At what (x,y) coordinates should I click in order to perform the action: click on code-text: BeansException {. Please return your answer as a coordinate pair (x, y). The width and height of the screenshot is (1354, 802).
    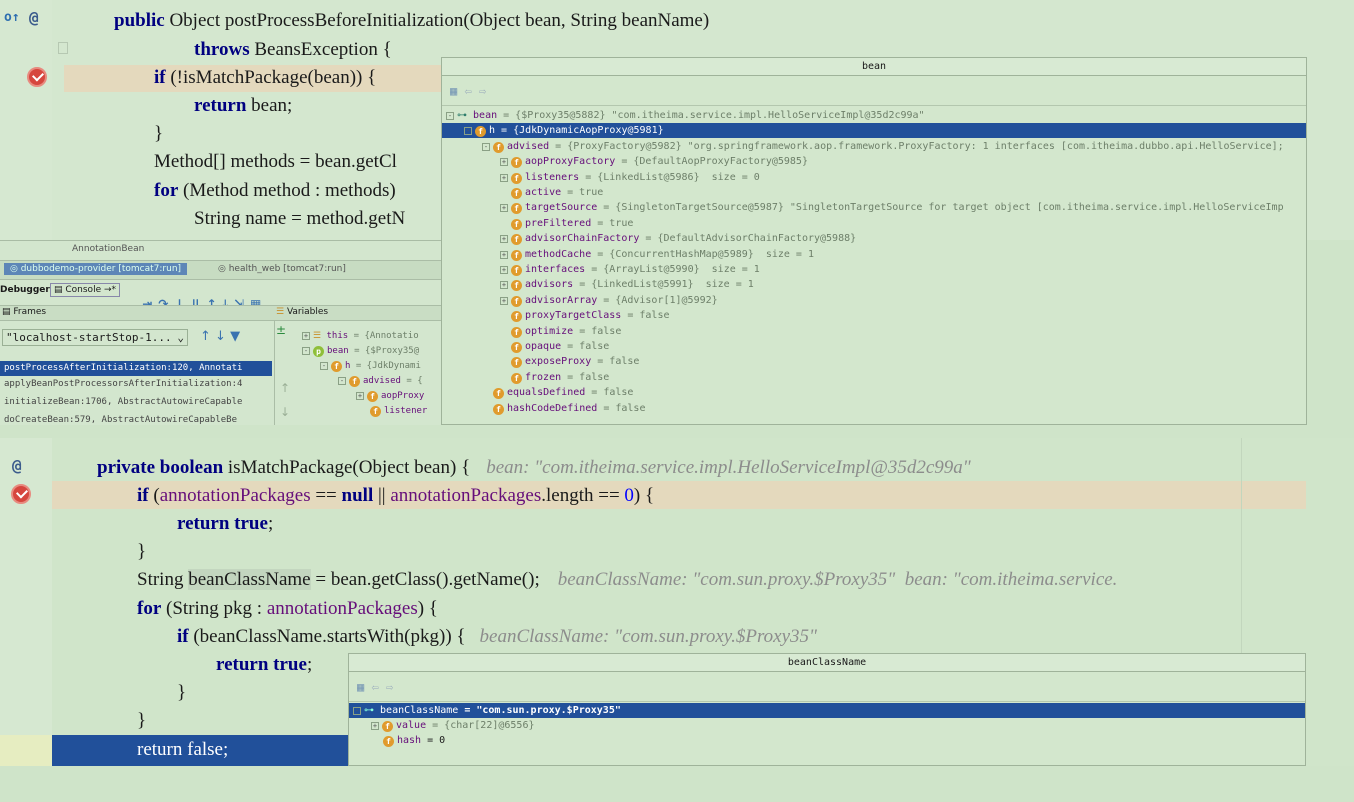
    Looking at the image, I should click on (320, 49).